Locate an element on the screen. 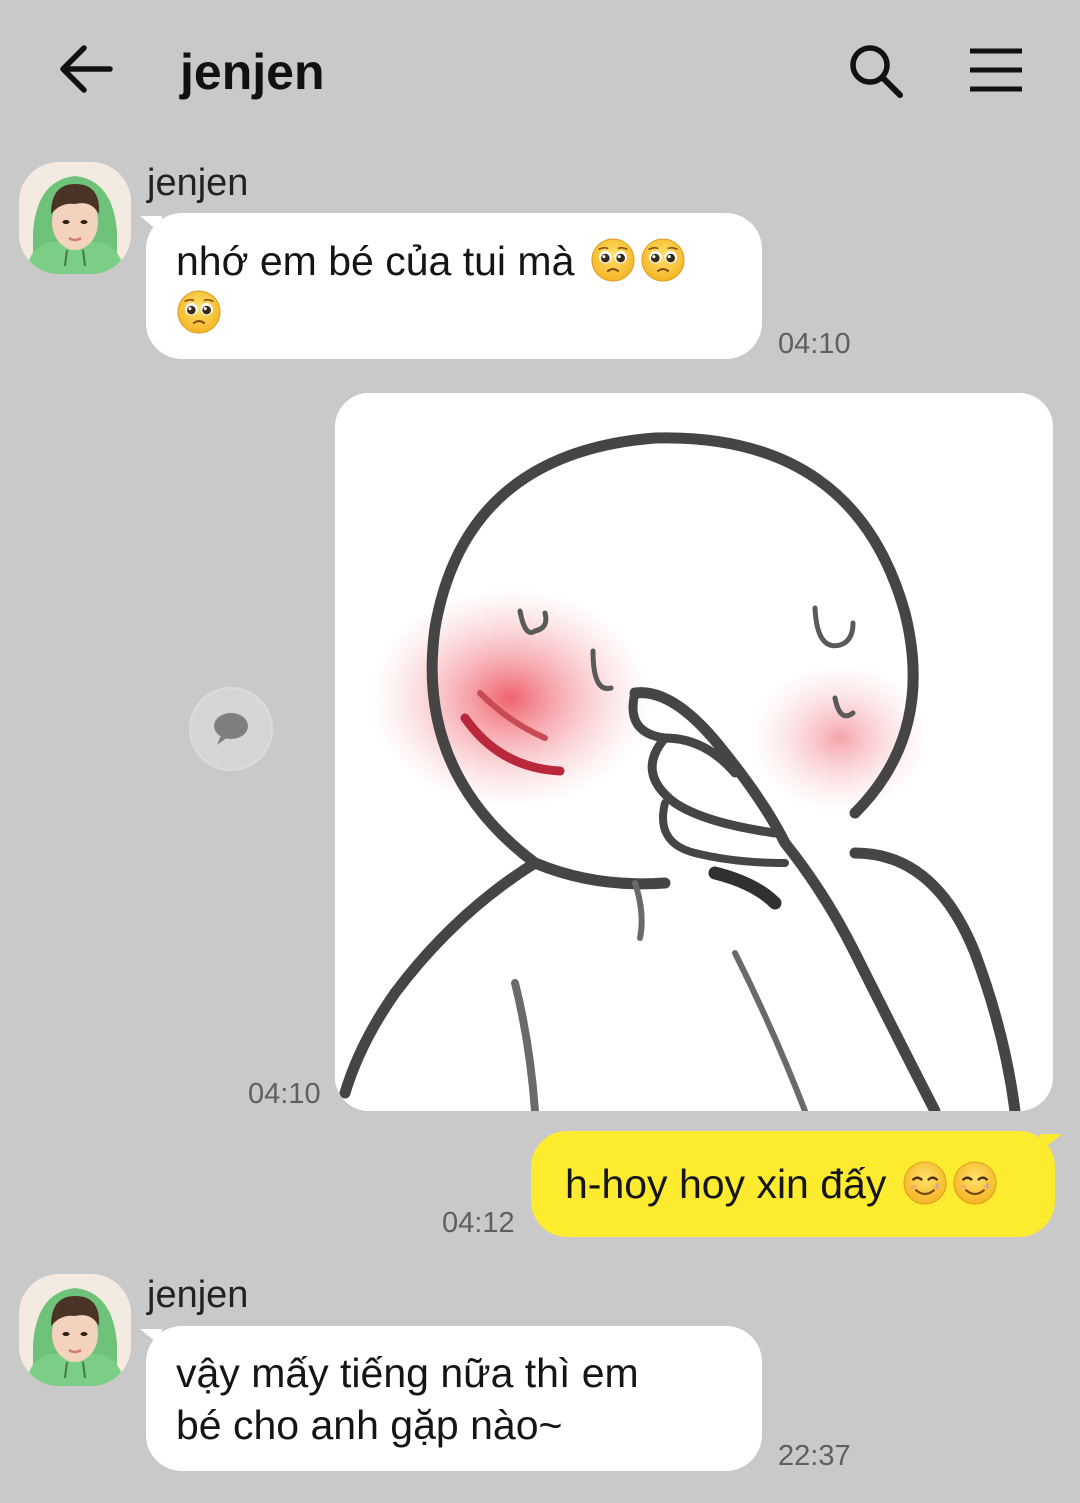 Image resolution: width=1080 pixels, height=1503 pixels. arrow-left-icon is located at coordinates (86, 69).